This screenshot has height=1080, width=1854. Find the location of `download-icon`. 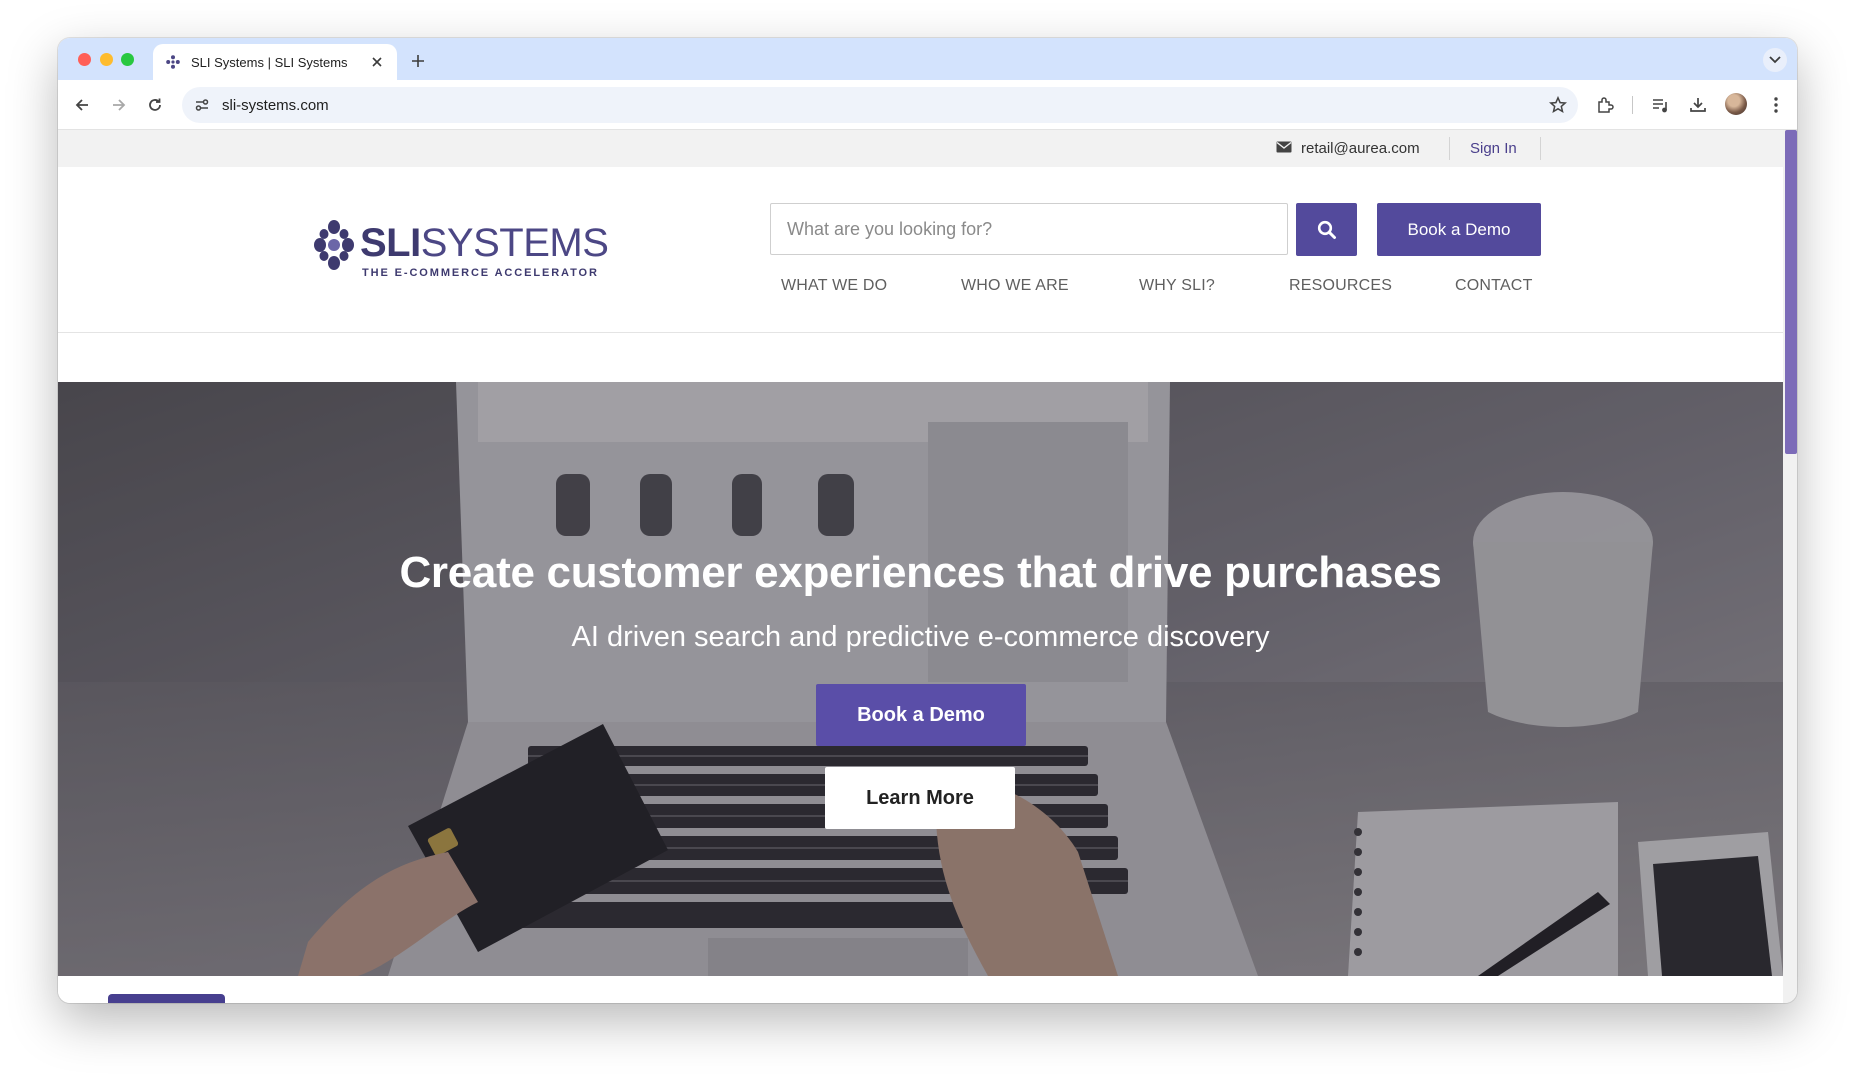

download-icon is located at coordinates (1698, 105).